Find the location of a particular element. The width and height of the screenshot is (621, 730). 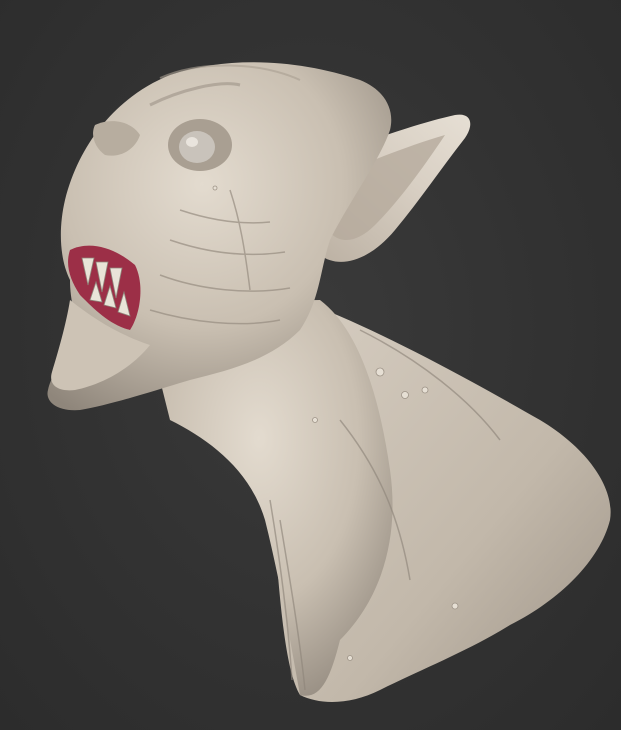

eye is located at coordinates (197, 147).